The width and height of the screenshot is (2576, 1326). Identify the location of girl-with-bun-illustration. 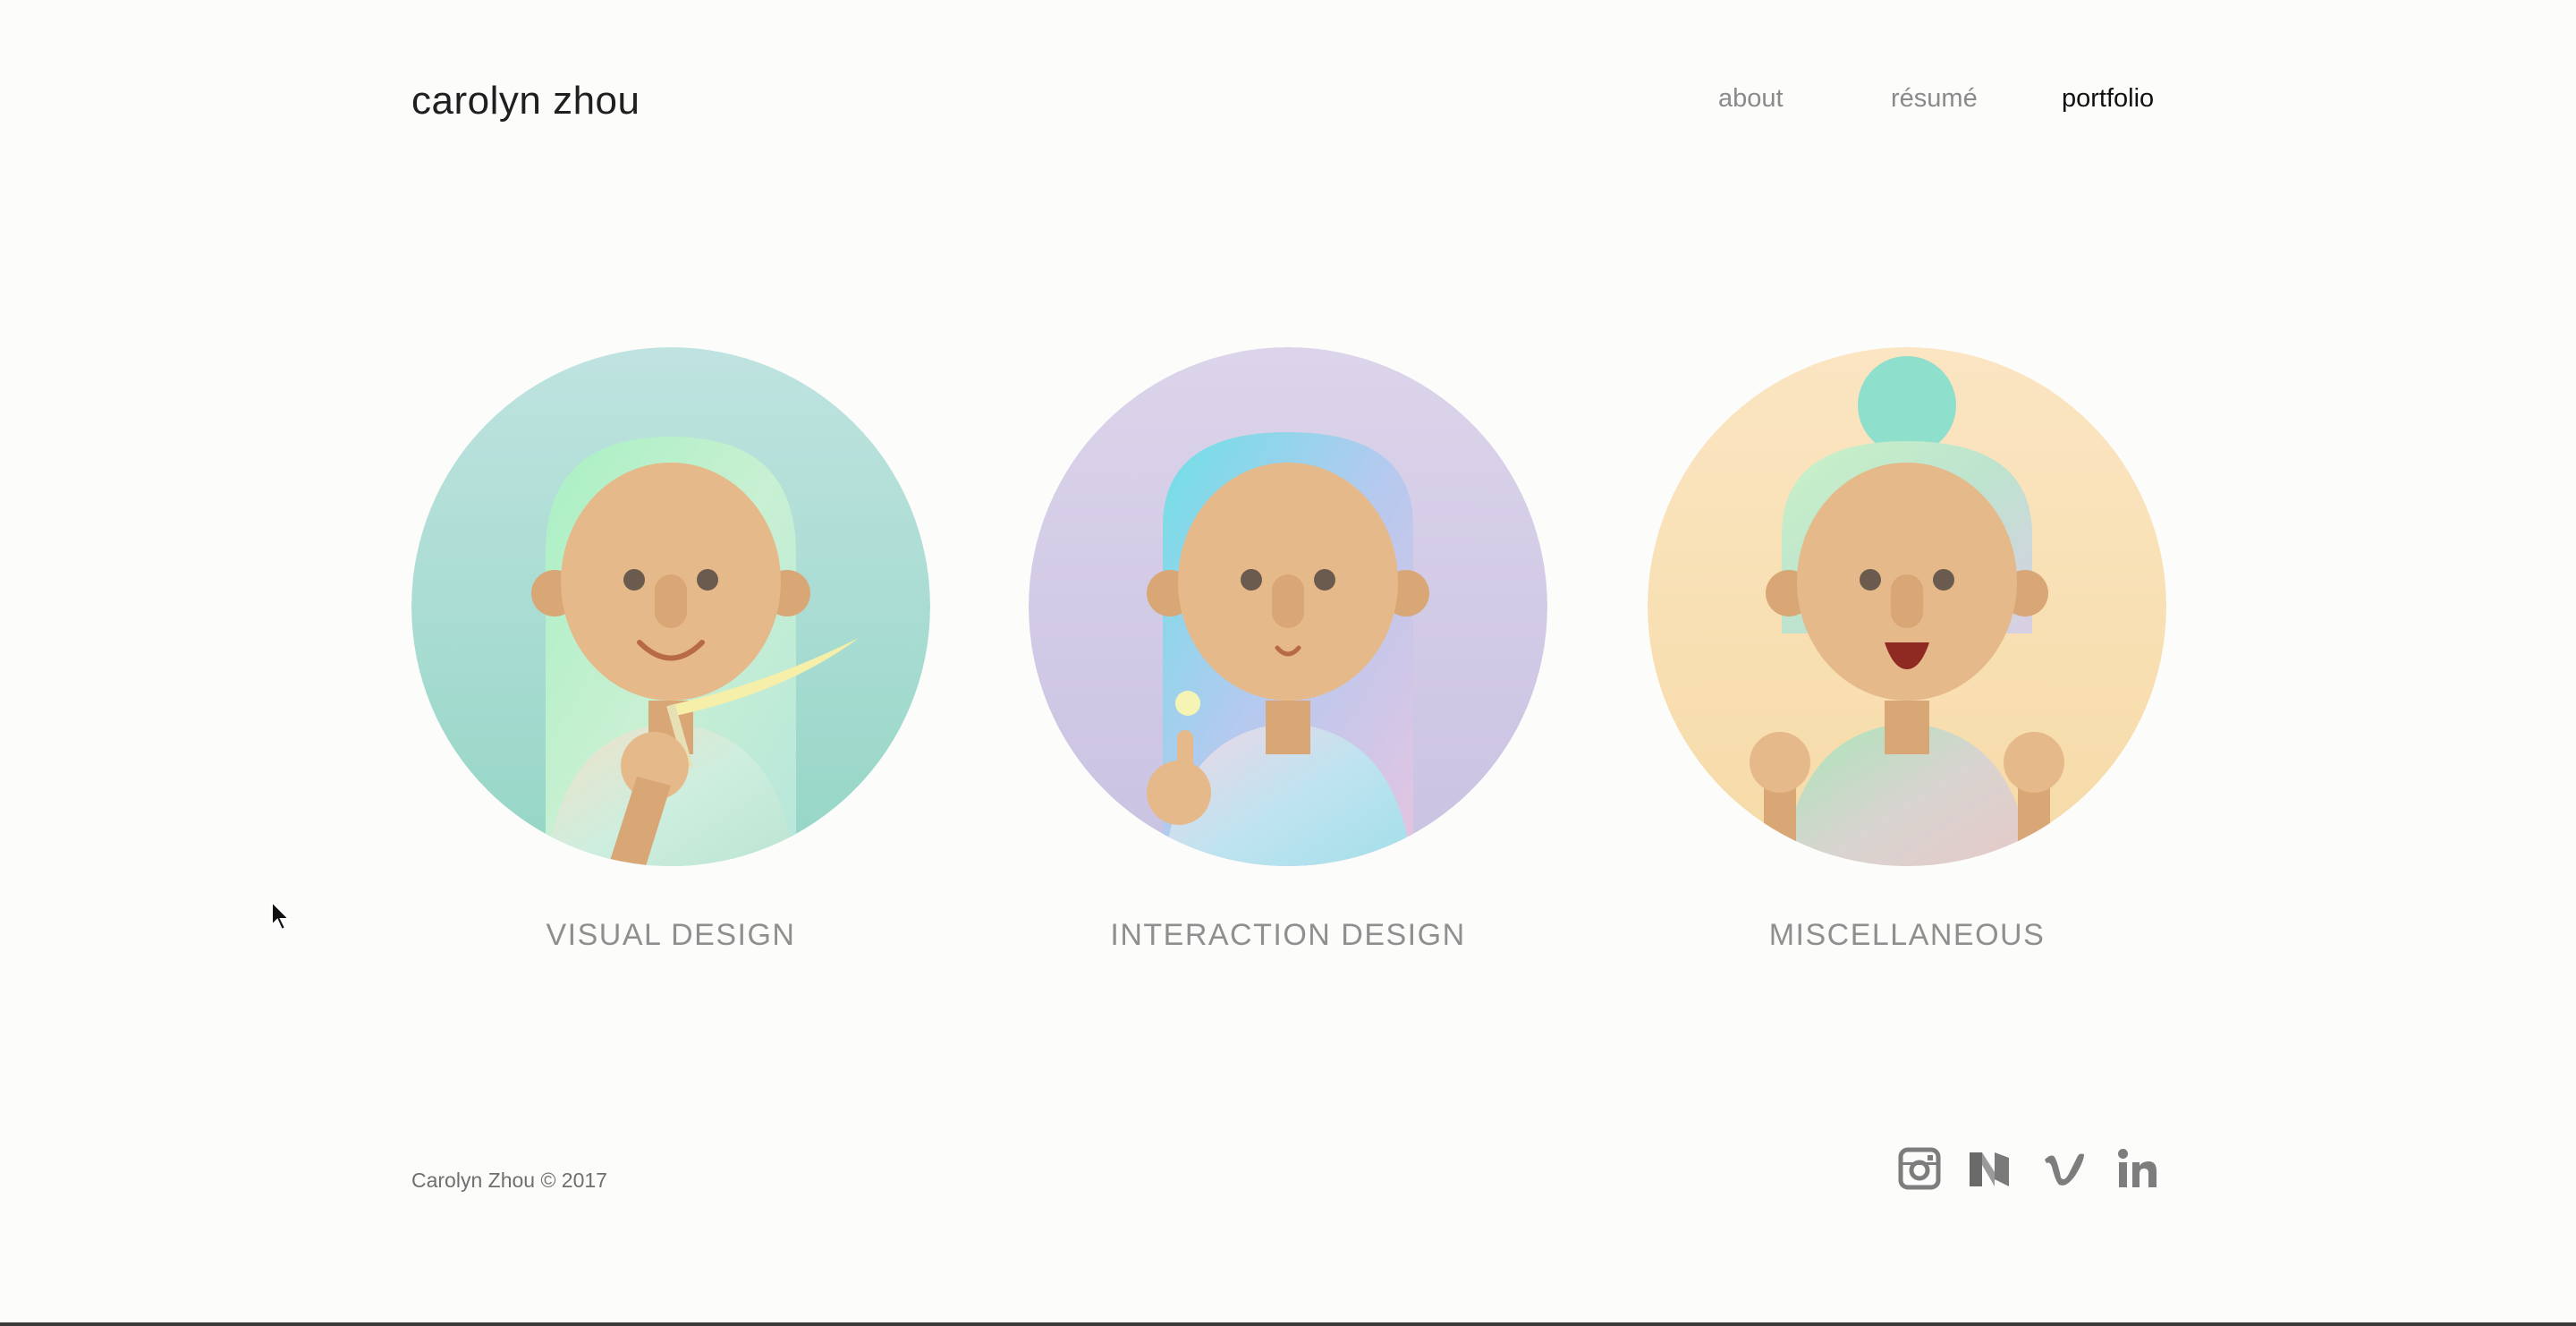
(1907, 606).